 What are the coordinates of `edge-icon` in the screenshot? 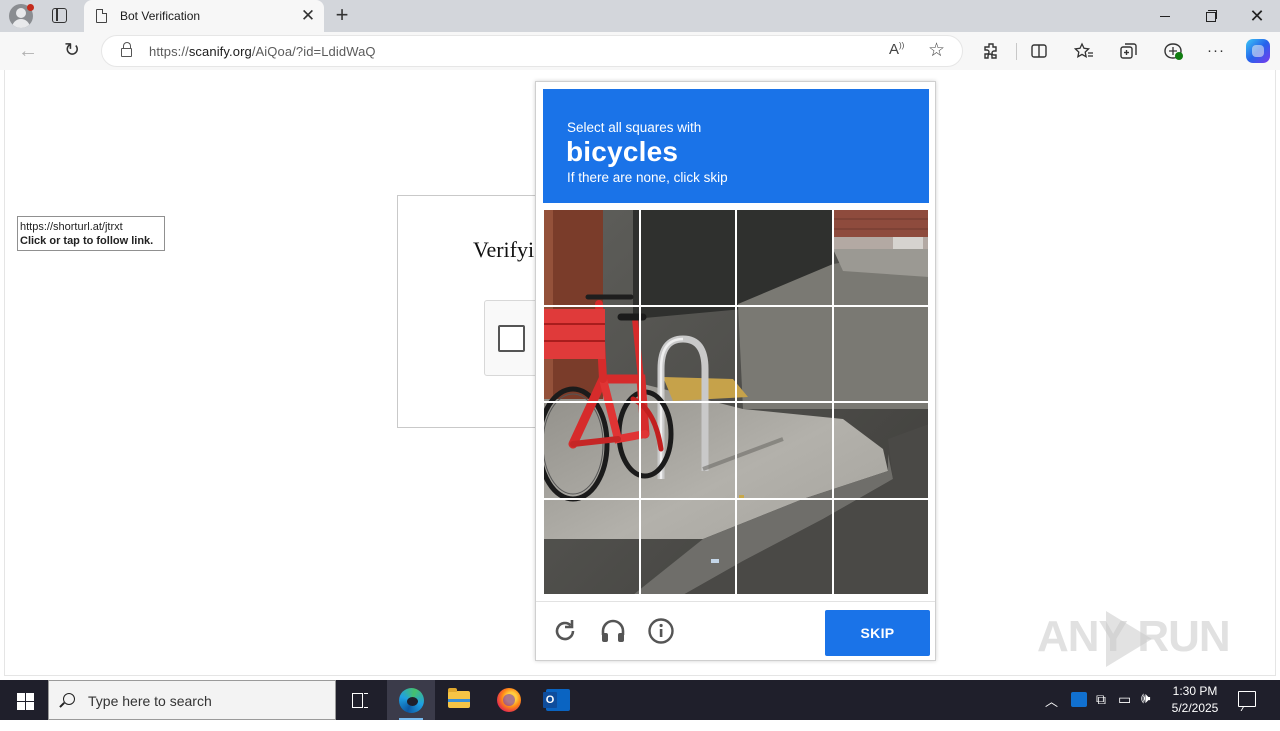 It's located at (411, 700).